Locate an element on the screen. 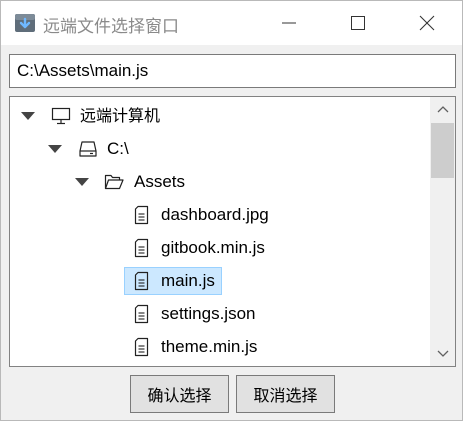  vertical-scrollbar is located at coordinates (442, 231).